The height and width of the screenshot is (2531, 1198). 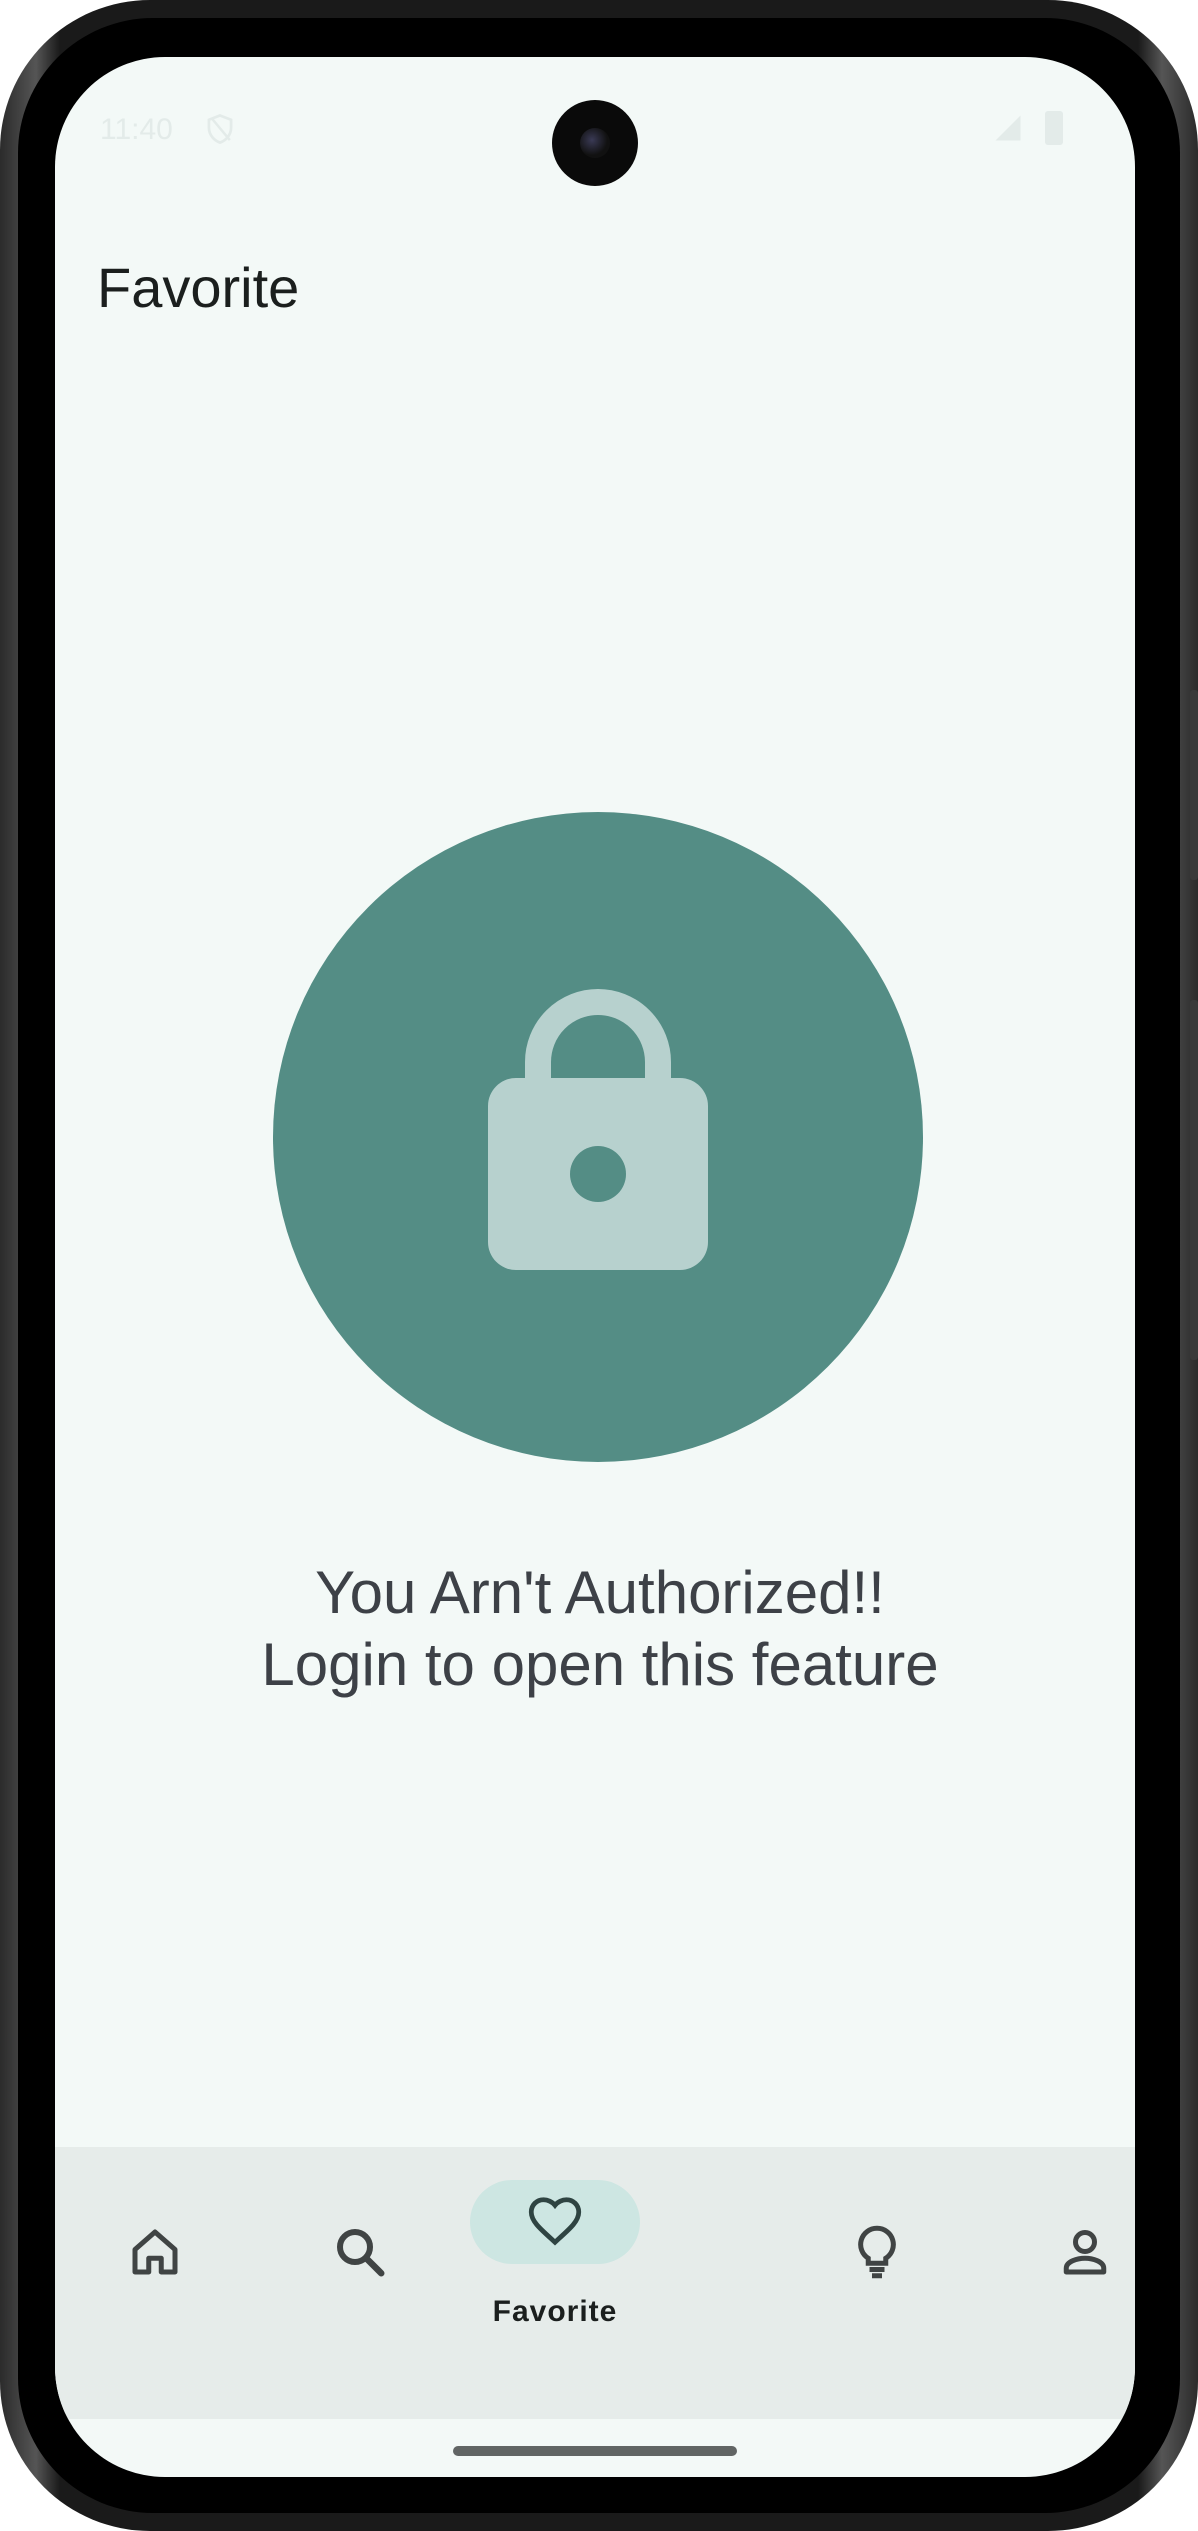 I want to click on shield-icon, so click(x=220, y=129).